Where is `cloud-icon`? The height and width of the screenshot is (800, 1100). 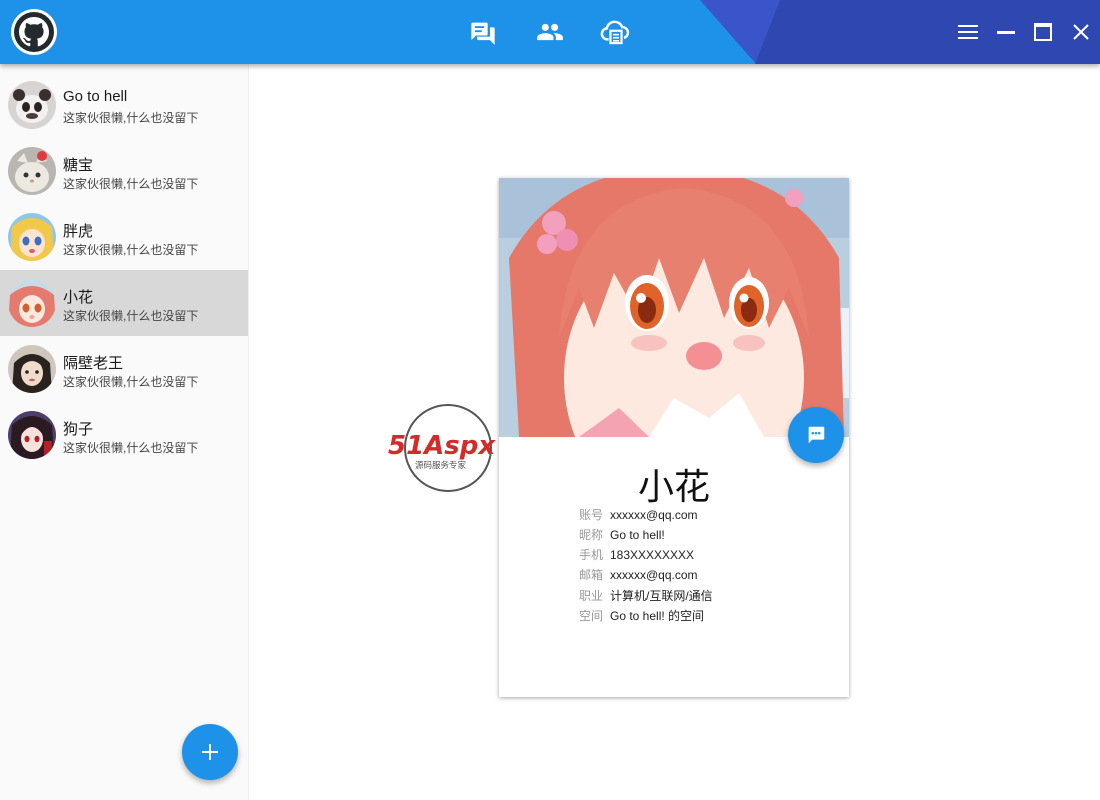
cloud-icon is located at coordinates (615, 32).